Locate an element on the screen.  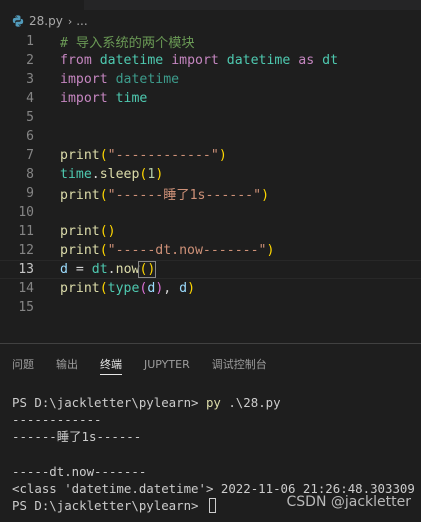
code-line: 6 is located at coordinates (210, 136).